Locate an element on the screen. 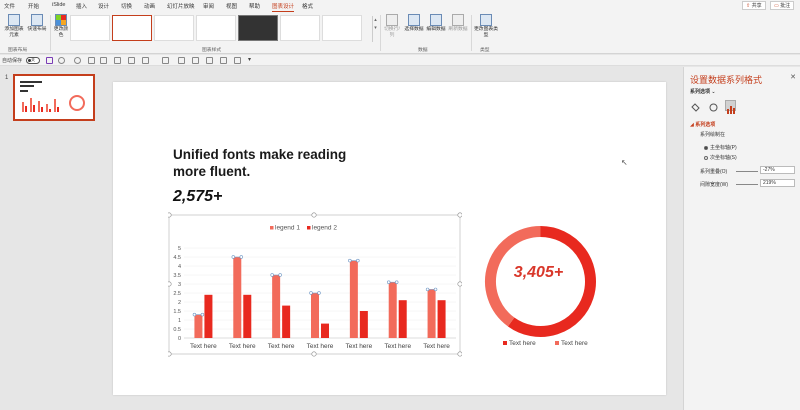 Image resolution: width=800 pixels, height=410 pixels. customize-qat-icon: ▾ is located at coordinates (249, 59).